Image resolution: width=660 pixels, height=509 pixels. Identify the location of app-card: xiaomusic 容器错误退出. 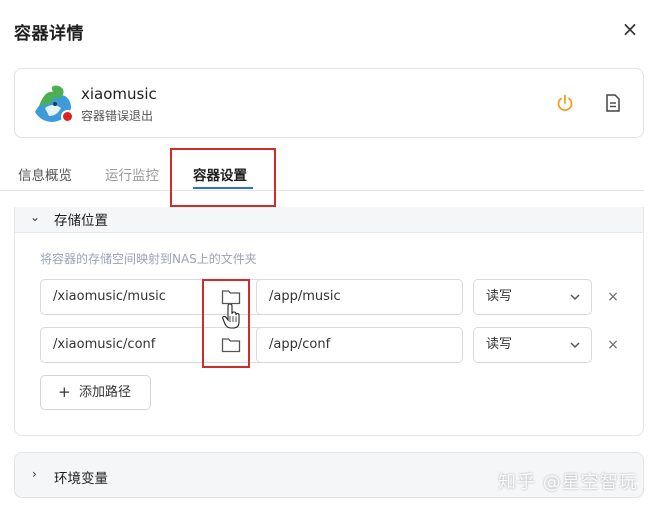
(329, 103).